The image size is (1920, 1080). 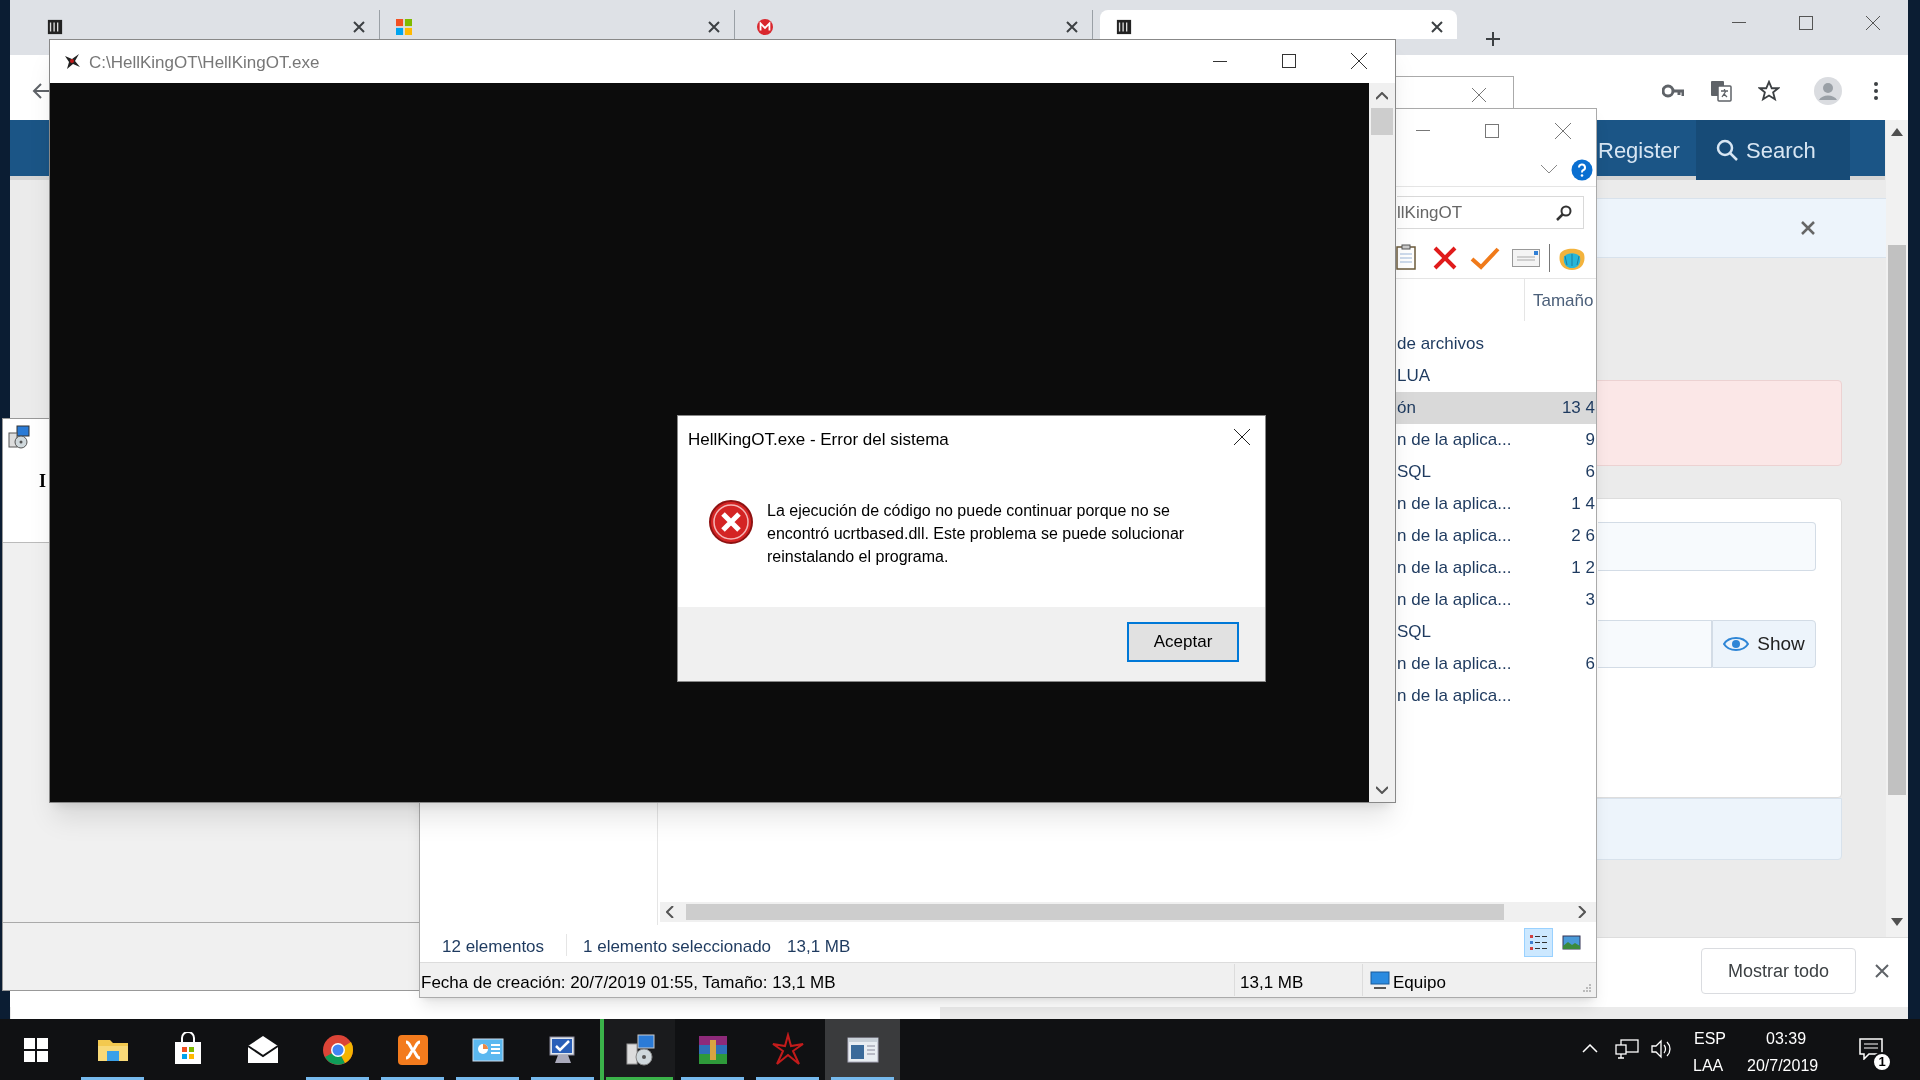 I want to click on file-size: 1 4, so click(x=1583, y=504).